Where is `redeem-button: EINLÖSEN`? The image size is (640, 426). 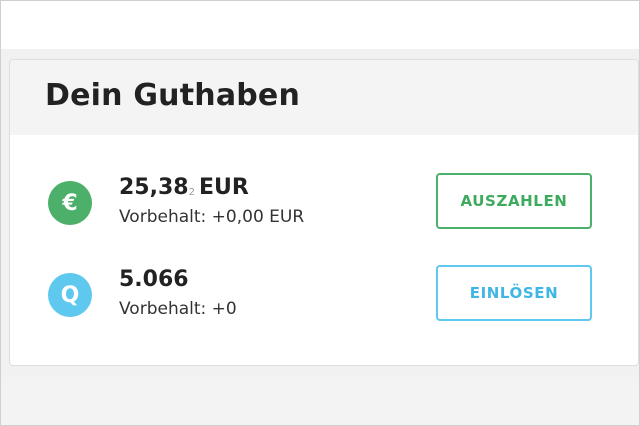
redeem-button: EINLÖSEN is located at coordinates (514, 293).